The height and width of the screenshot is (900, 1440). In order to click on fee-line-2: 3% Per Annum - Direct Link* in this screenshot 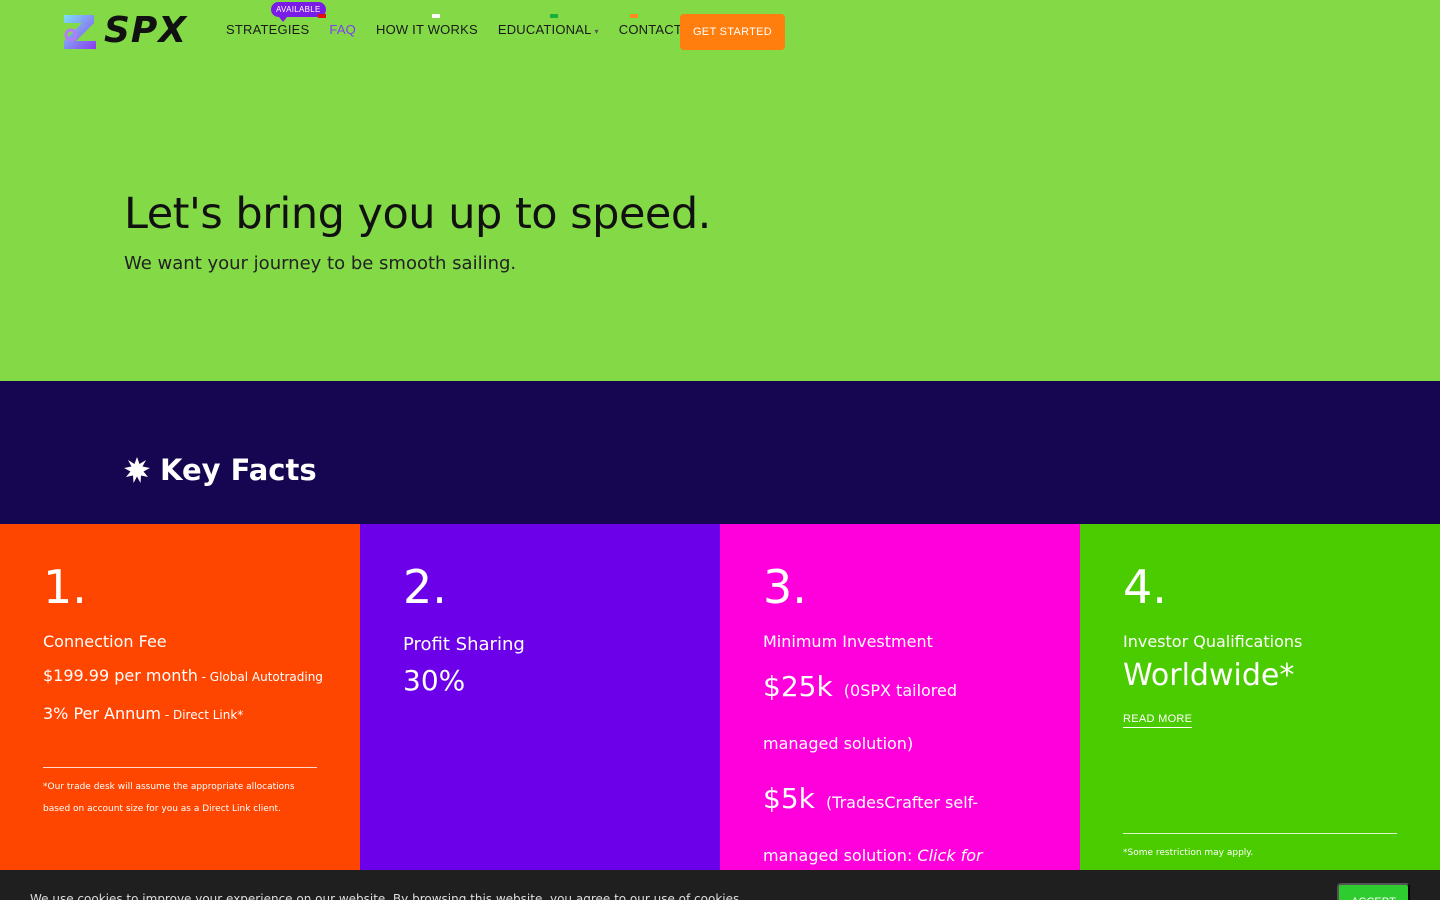, I will do `click(143, 713)`.